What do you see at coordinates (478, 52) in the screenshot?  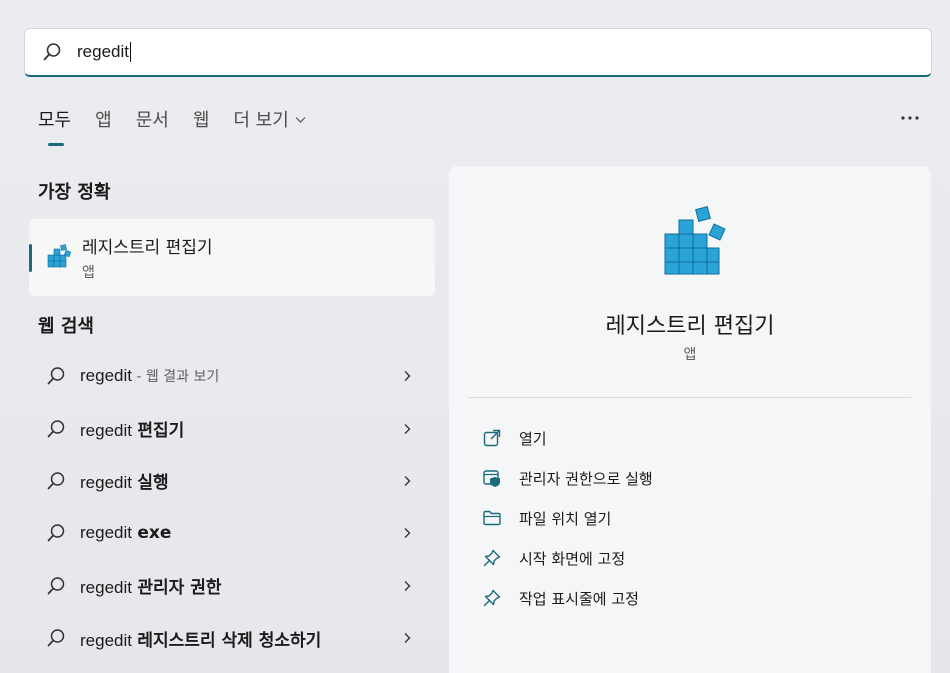 I see `search-box: regedit` at bounding box center [478, 52].